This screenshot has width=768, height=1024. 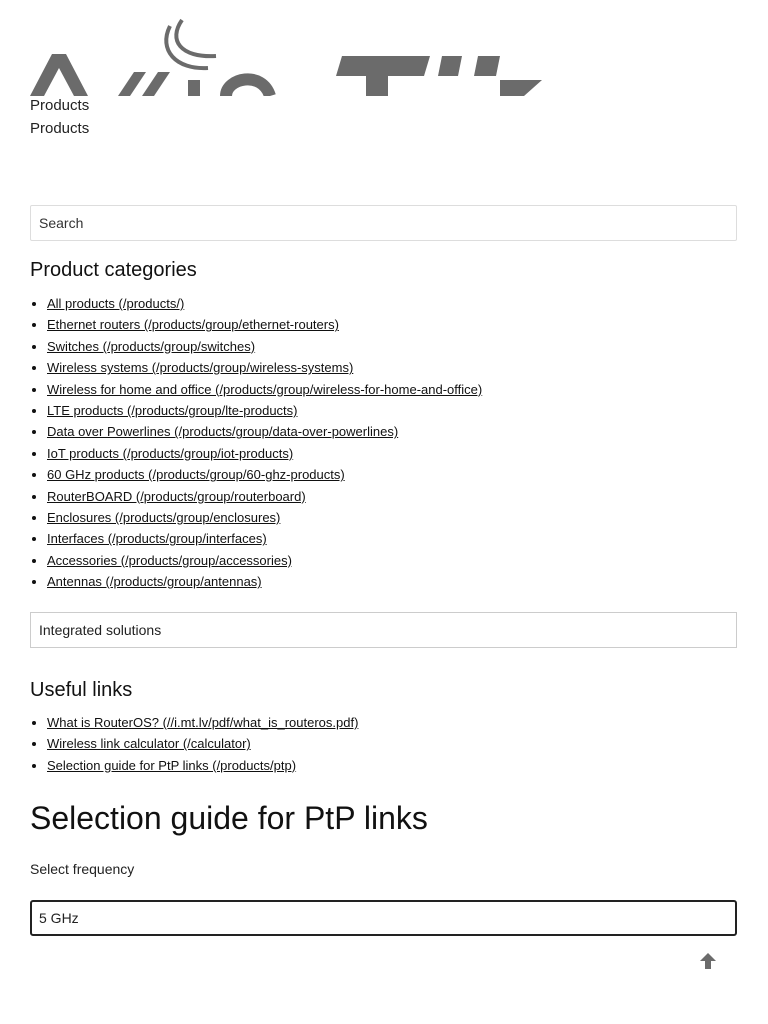 What do you see at coordinates (81, 690) in the screenshot?
I see `useful-links-heading: Useful links` at bounding box center [81, 690].